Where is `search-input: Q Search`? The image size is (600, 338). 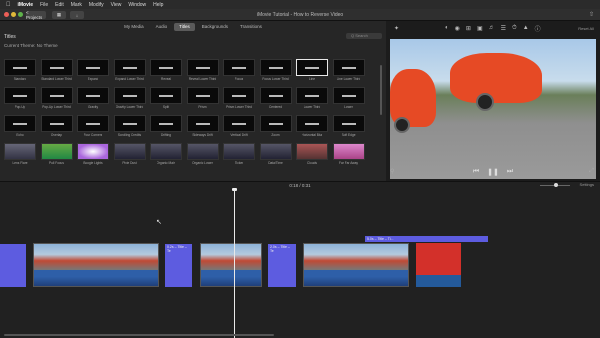
search-input: Q Search is located at coordinates (364, 36).